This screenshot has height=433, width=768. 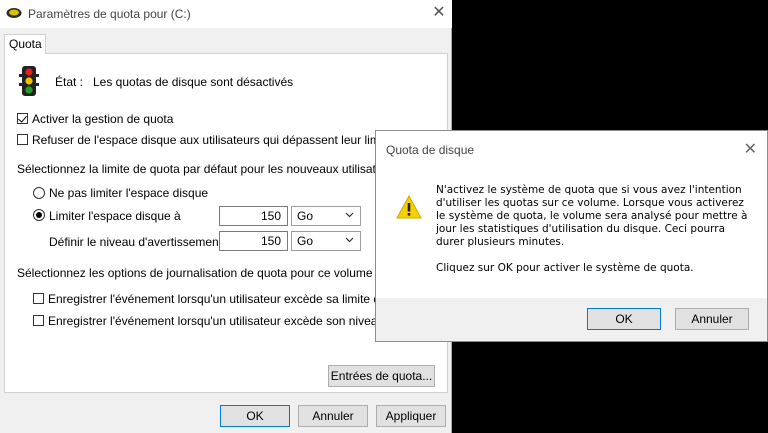 I want to click on dialog-cancel-button: Annuler, so click(x=712, y=319).